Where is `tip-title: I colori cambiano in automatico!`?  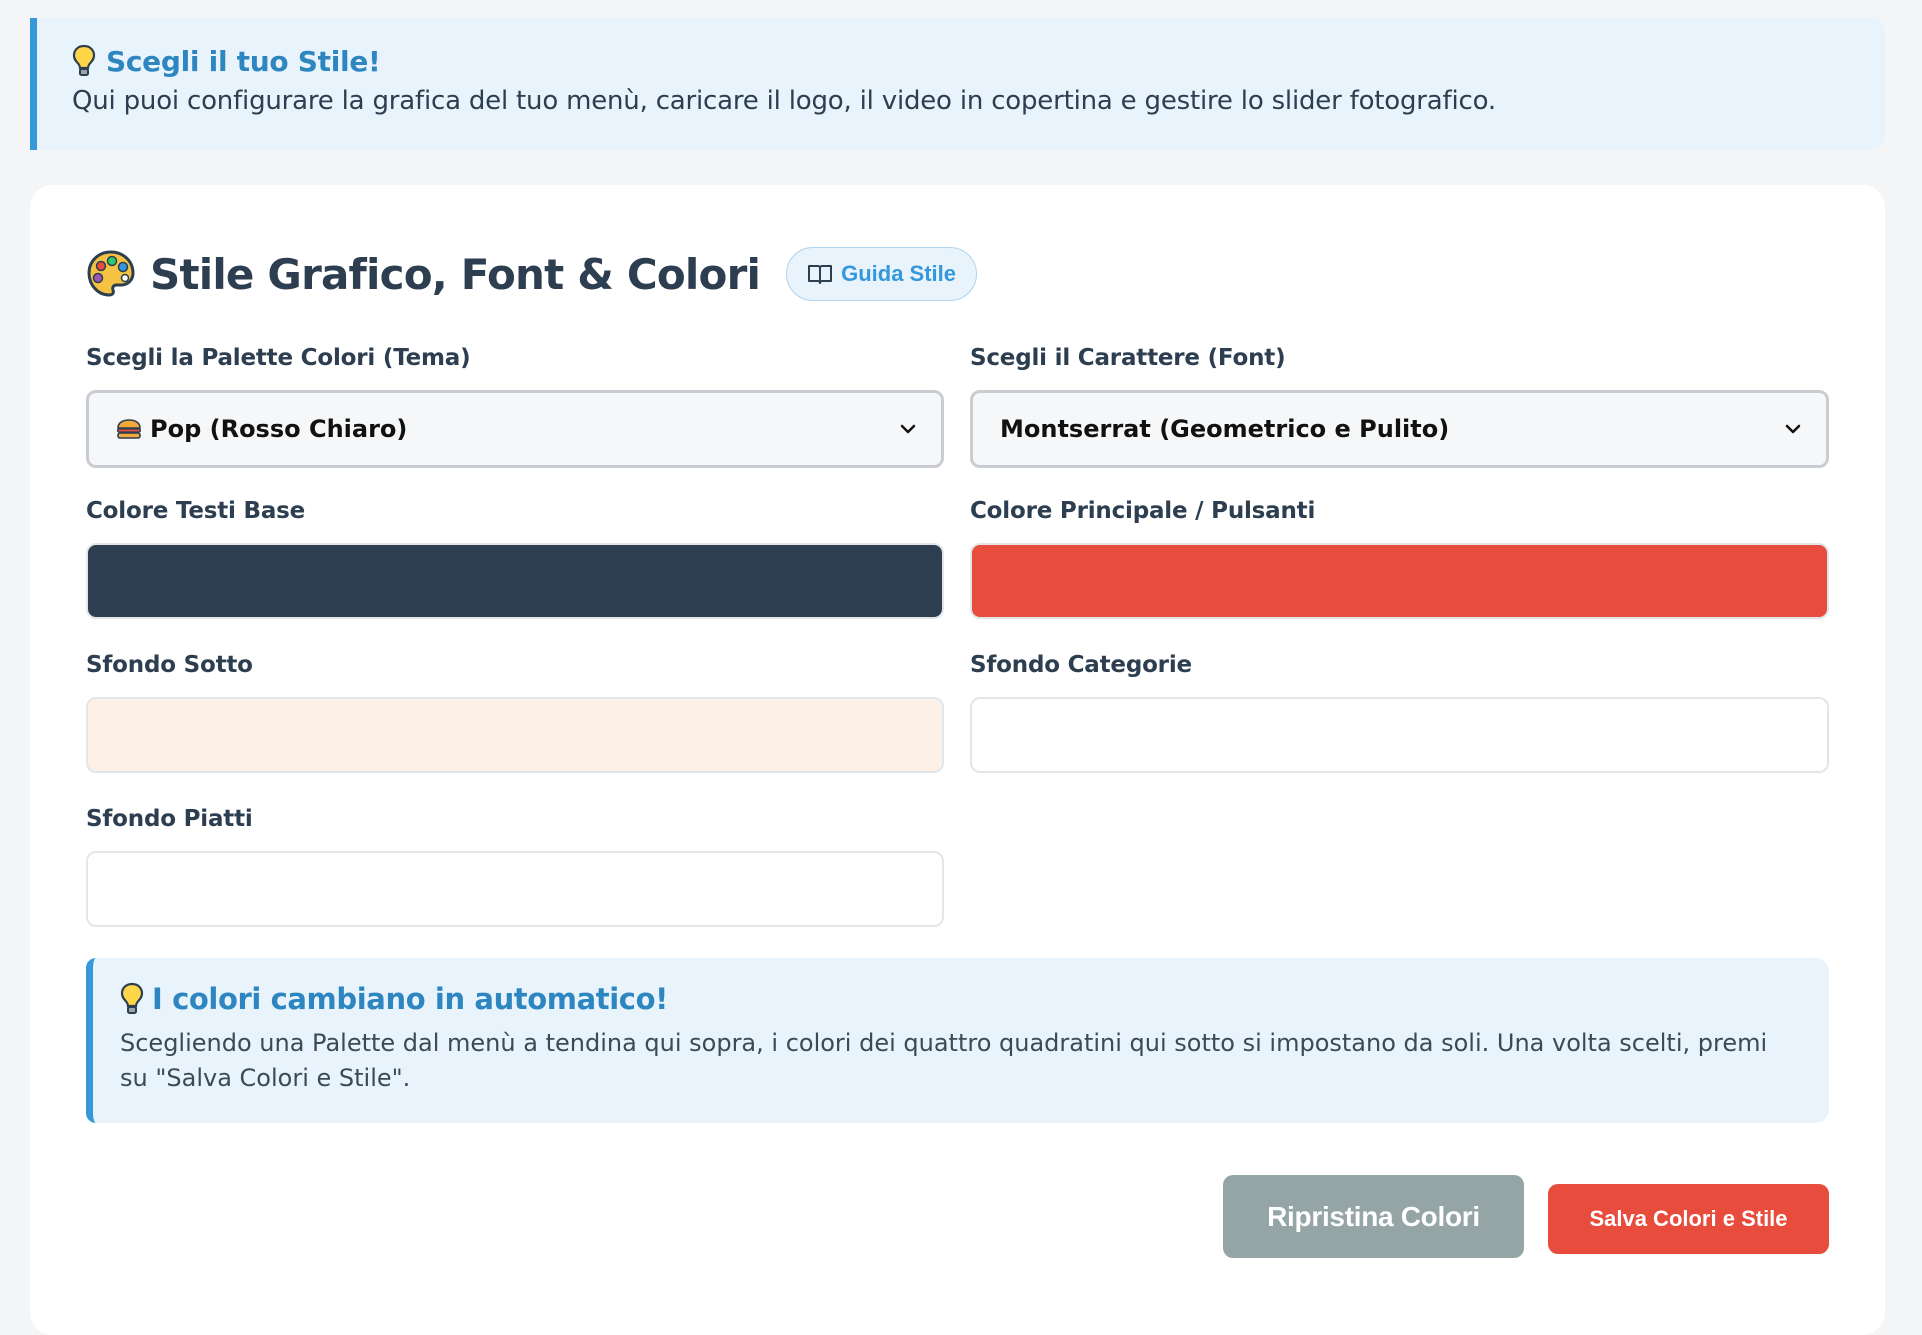
tip-title: I colori cambiano in automatico! is located at coordinates (410, 999).